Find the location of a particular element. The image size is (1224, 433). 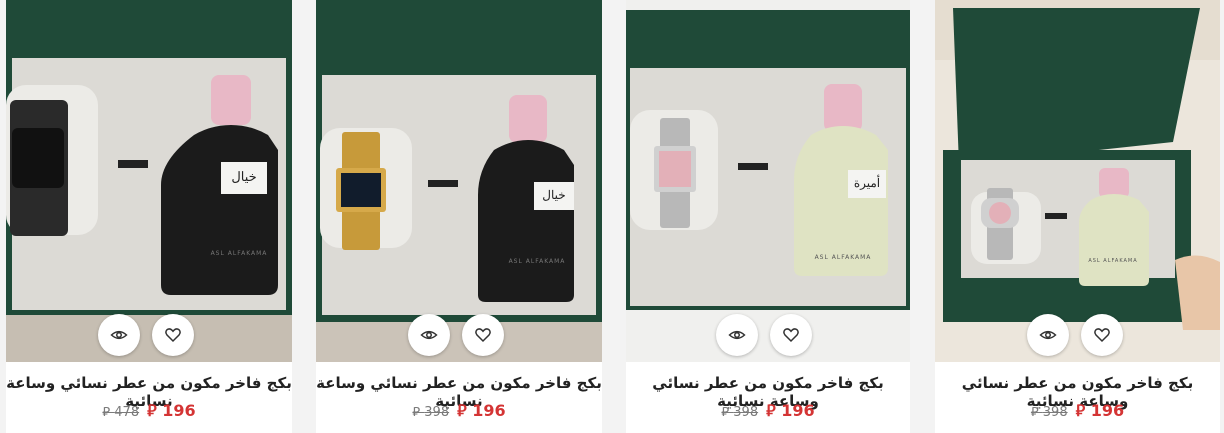

bottle-label: أميرة is located at coordinates (867, 183).